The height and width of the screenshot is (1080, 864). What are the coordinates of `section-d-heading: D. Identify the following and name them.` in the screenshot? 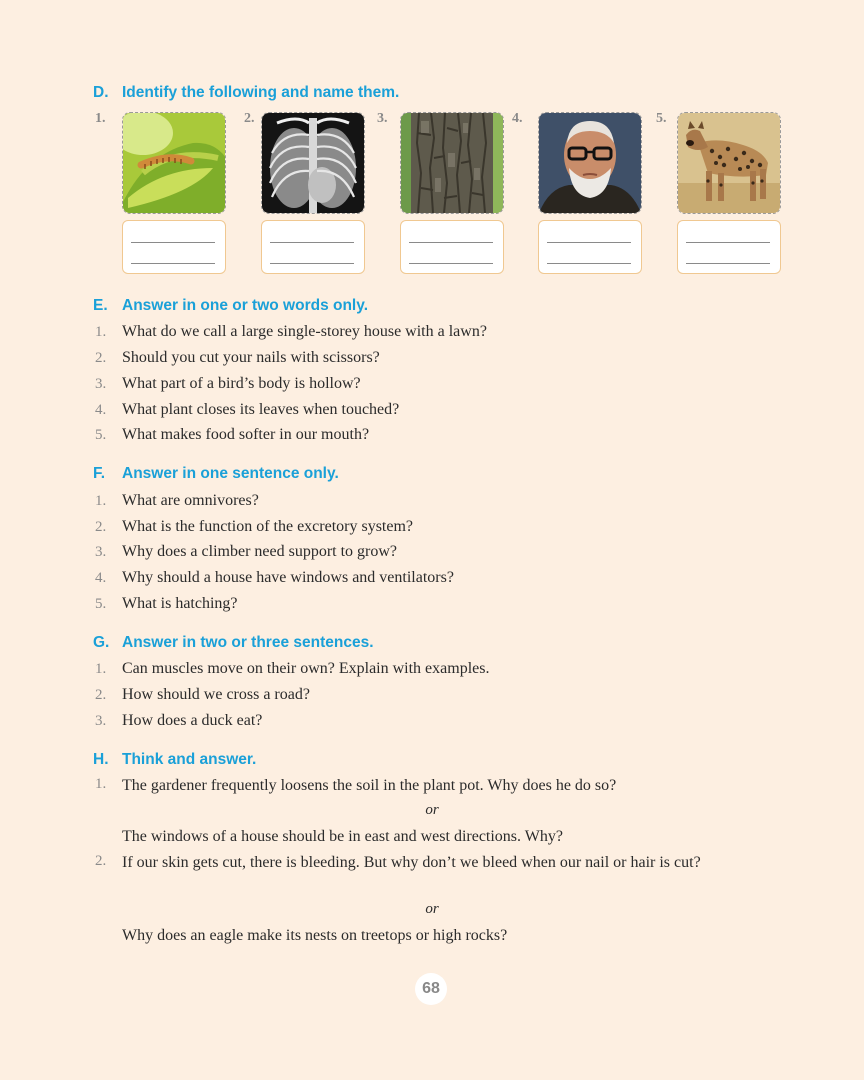 It's located at (246, 93).